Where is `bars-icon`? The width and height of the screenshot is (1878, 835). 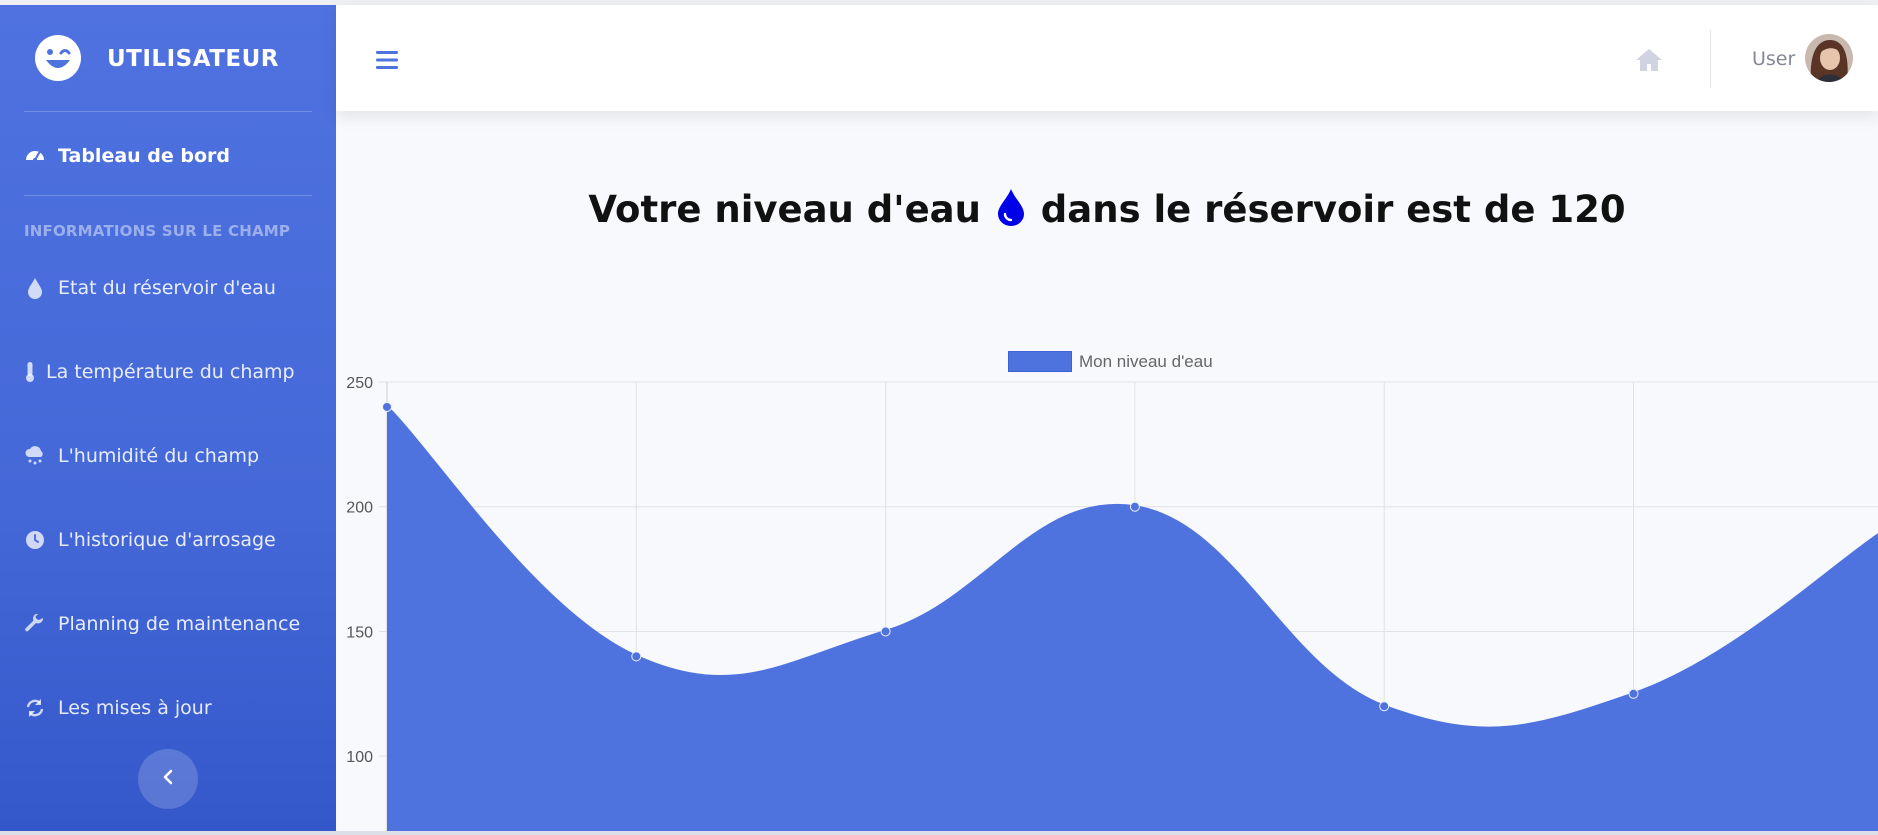
bars-icon is located at coordinates (387, 60).